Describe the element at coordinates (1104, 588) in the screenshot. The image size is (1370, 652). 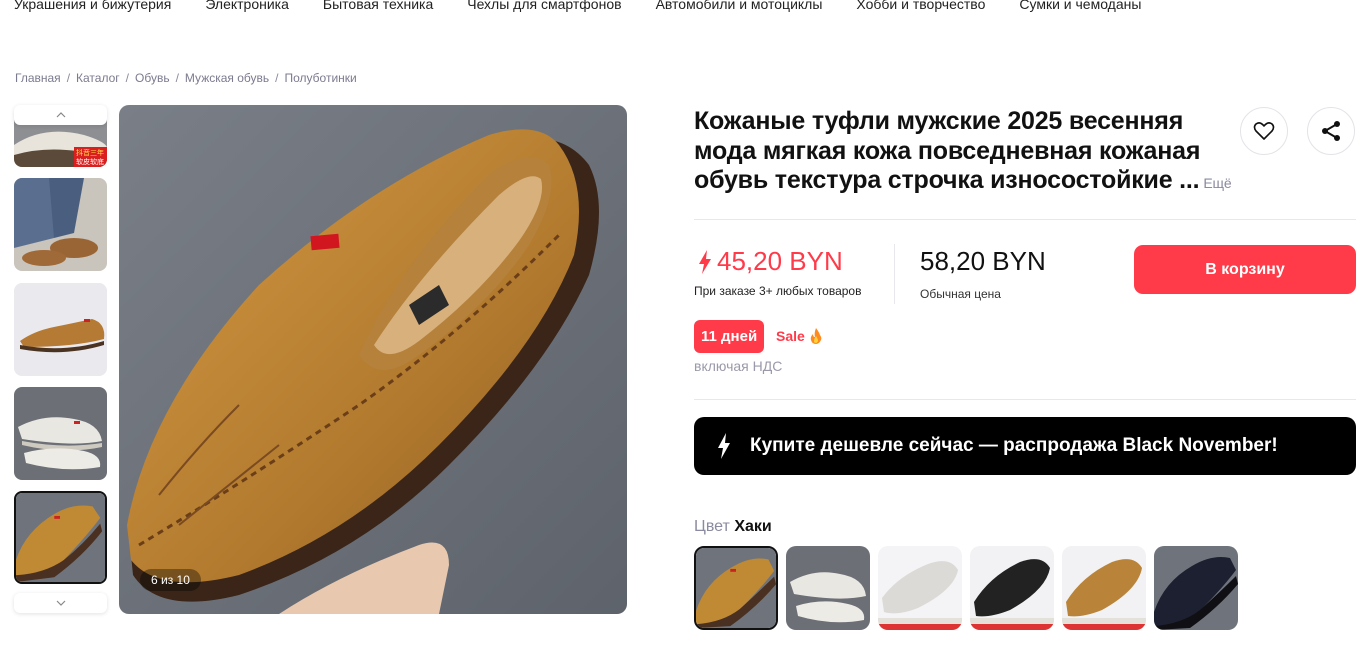
I see `color-swatch-brown-mesh` at that location.